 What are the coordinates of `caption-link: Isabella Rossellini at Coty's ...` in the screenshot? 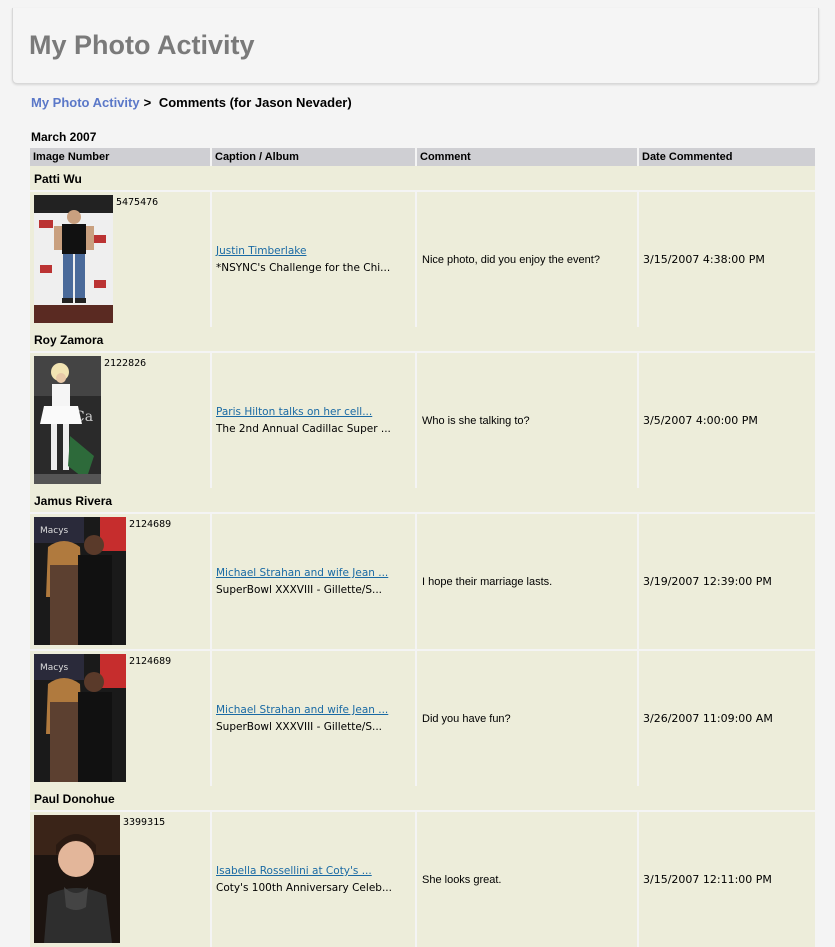 It's located at (294, 871).